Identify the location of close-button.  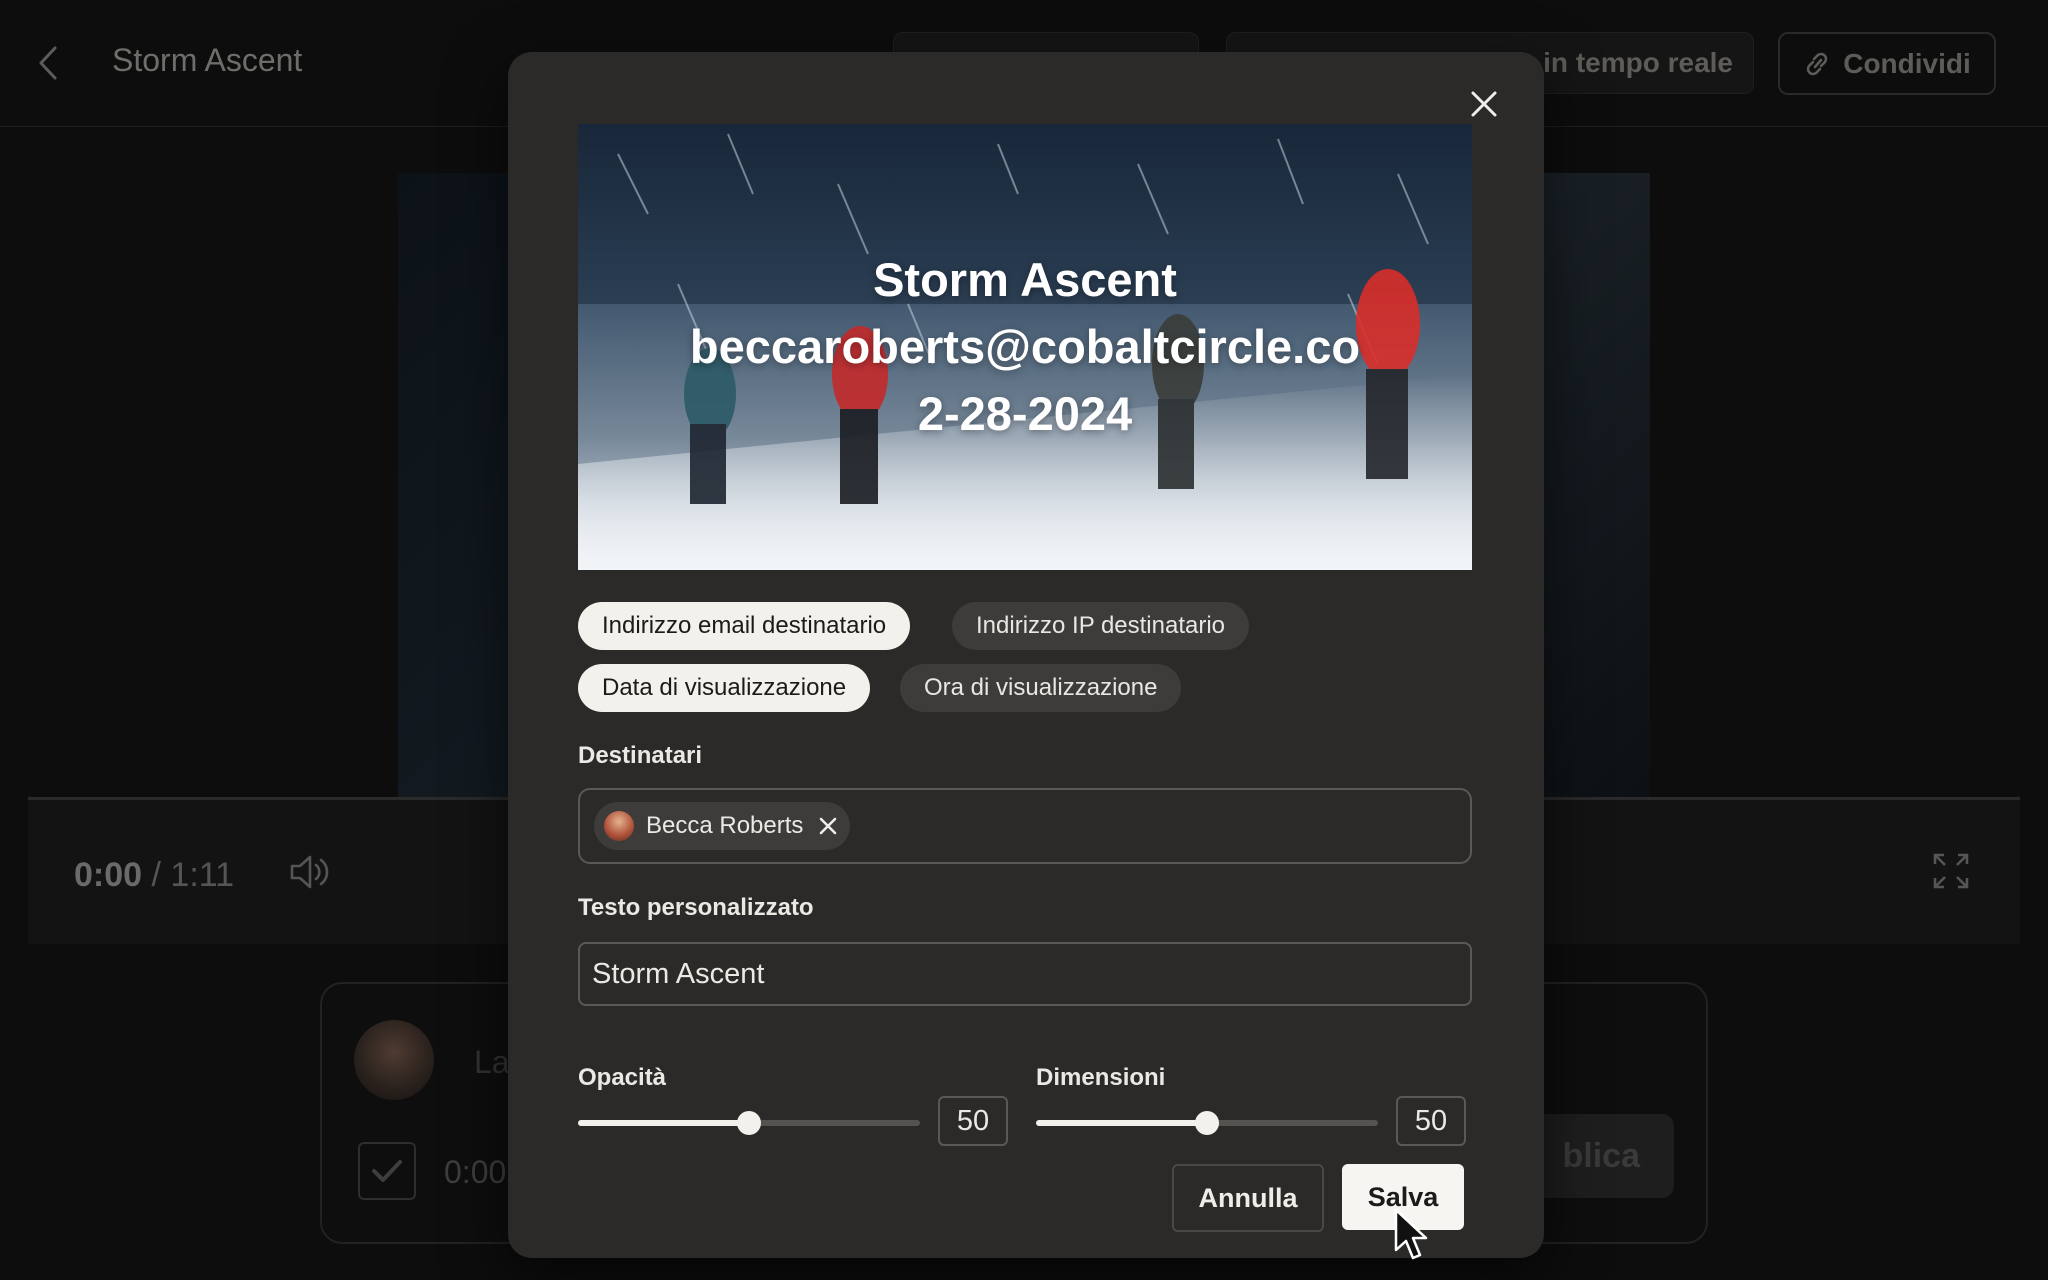
(1484, 104).